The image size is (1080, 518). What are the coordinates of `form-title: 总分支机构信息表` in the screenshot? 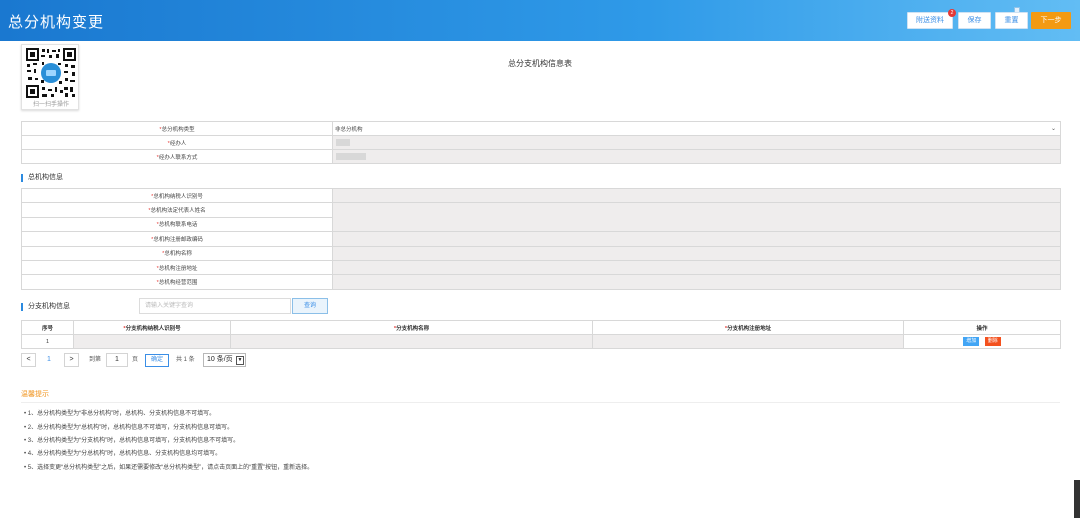 It's located at (540, 63).